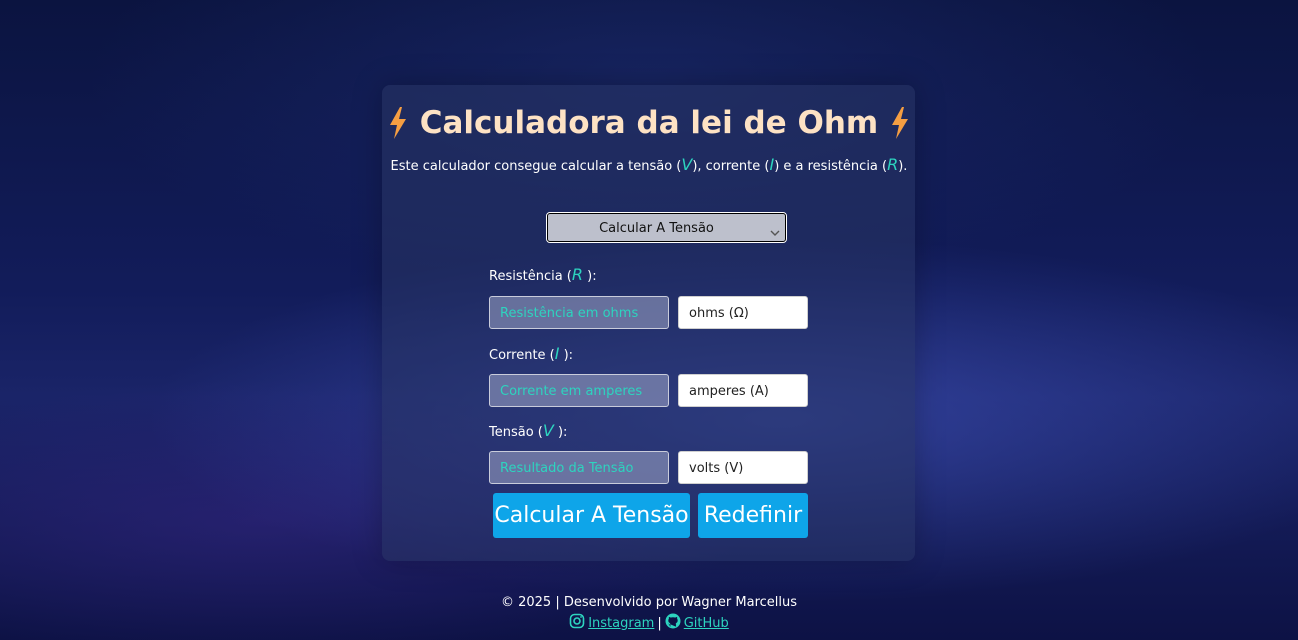  I want to click on voltage-label: Tensão (V ):, so click(528, 430).